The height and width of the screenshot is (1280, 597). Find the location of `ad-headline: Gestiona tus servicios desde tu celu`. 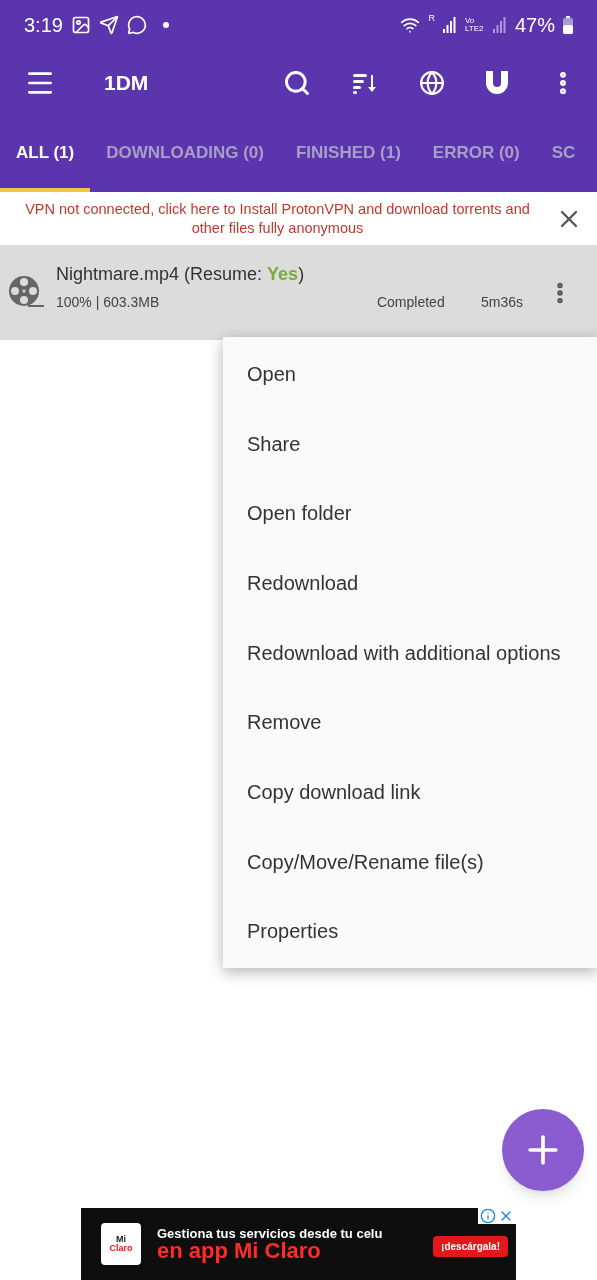

ad-headline: Gestiona tus servicios desde tu celu is located at coordinates (270, 1233).